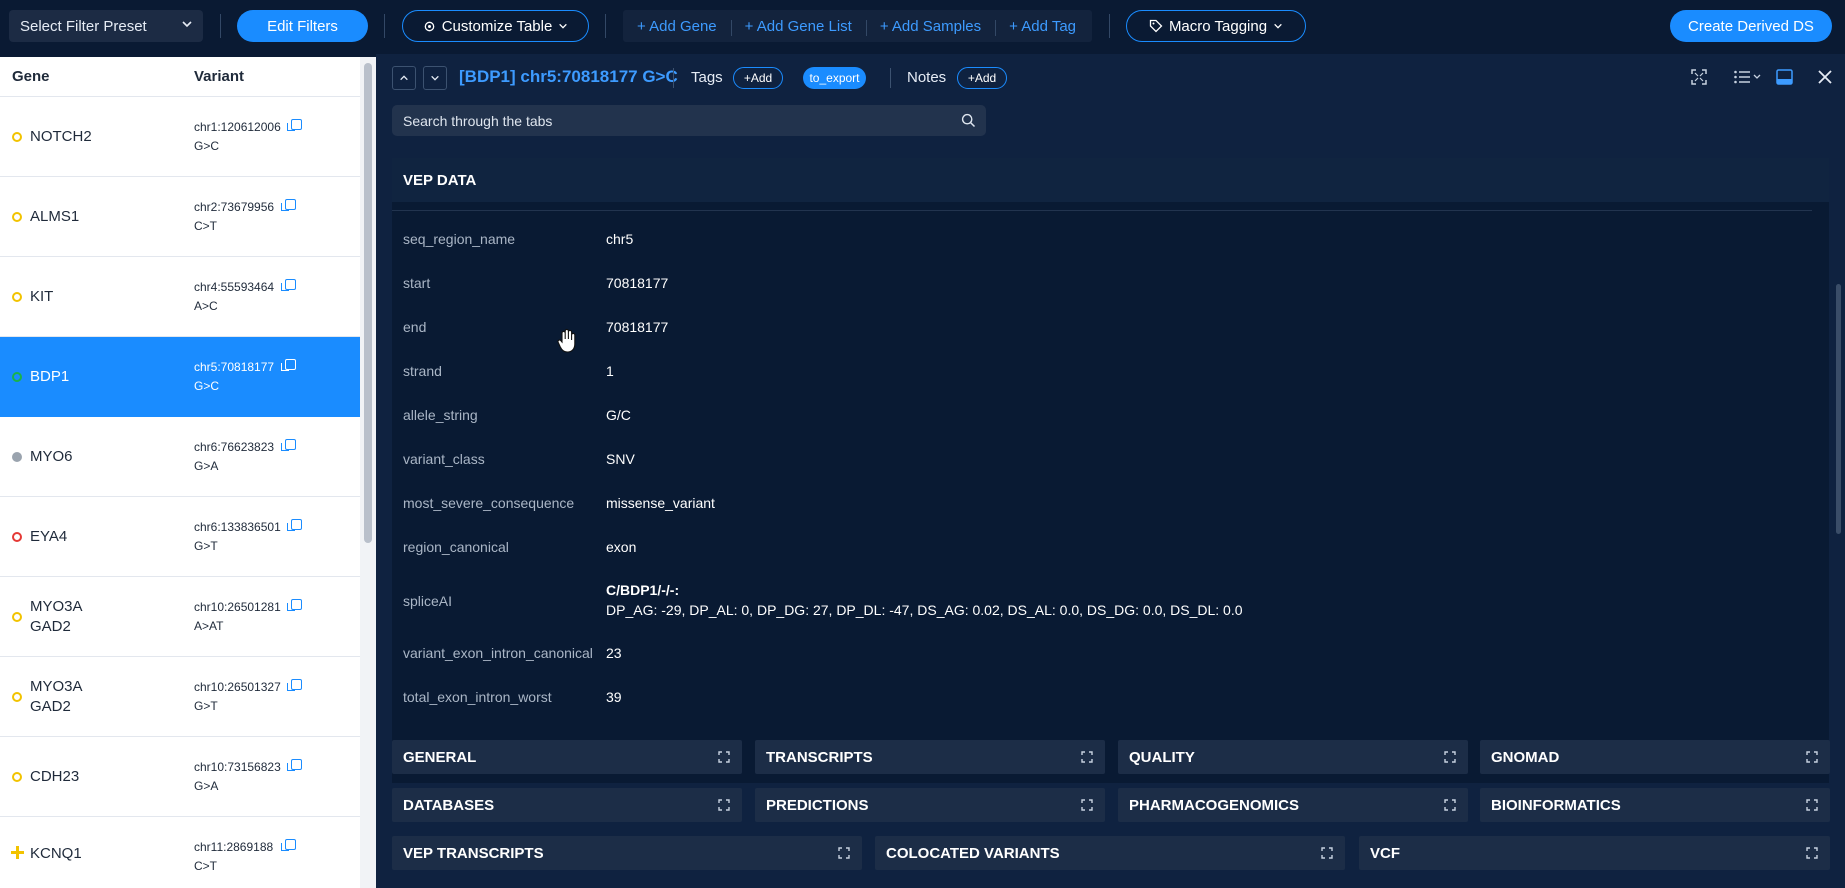 The image size is (1845, 888). Describe the element at coordinates (473, 853) in the screenshot. I see `section-card-title: VEP TRANSCRIPTS` at that location.